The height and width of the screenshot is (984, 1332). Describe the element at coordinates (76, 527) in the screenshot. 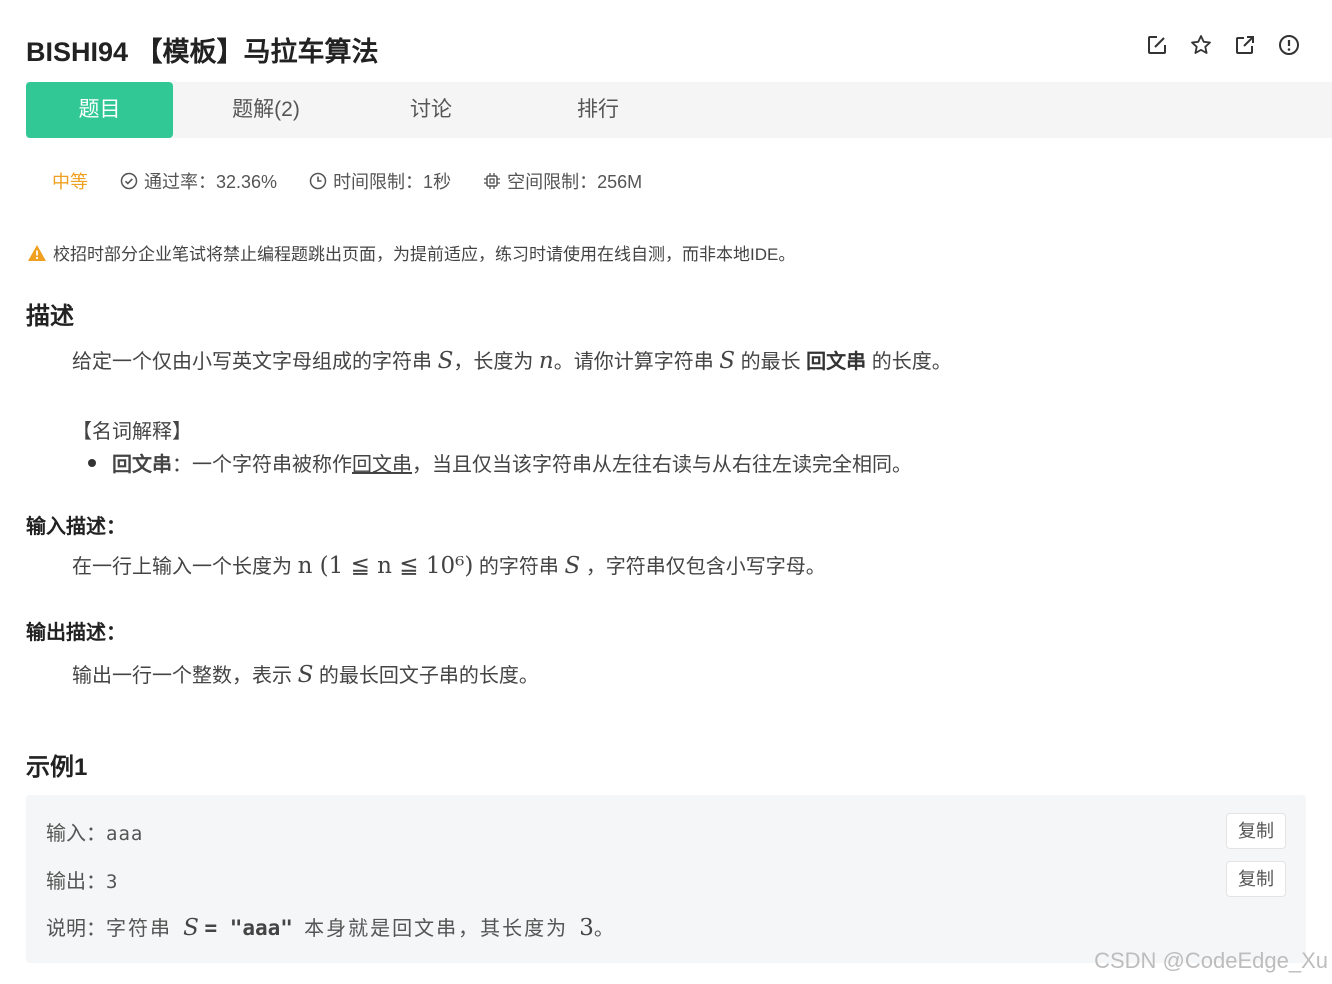

I see `input-desc-heading: 输入描述：` at that location.